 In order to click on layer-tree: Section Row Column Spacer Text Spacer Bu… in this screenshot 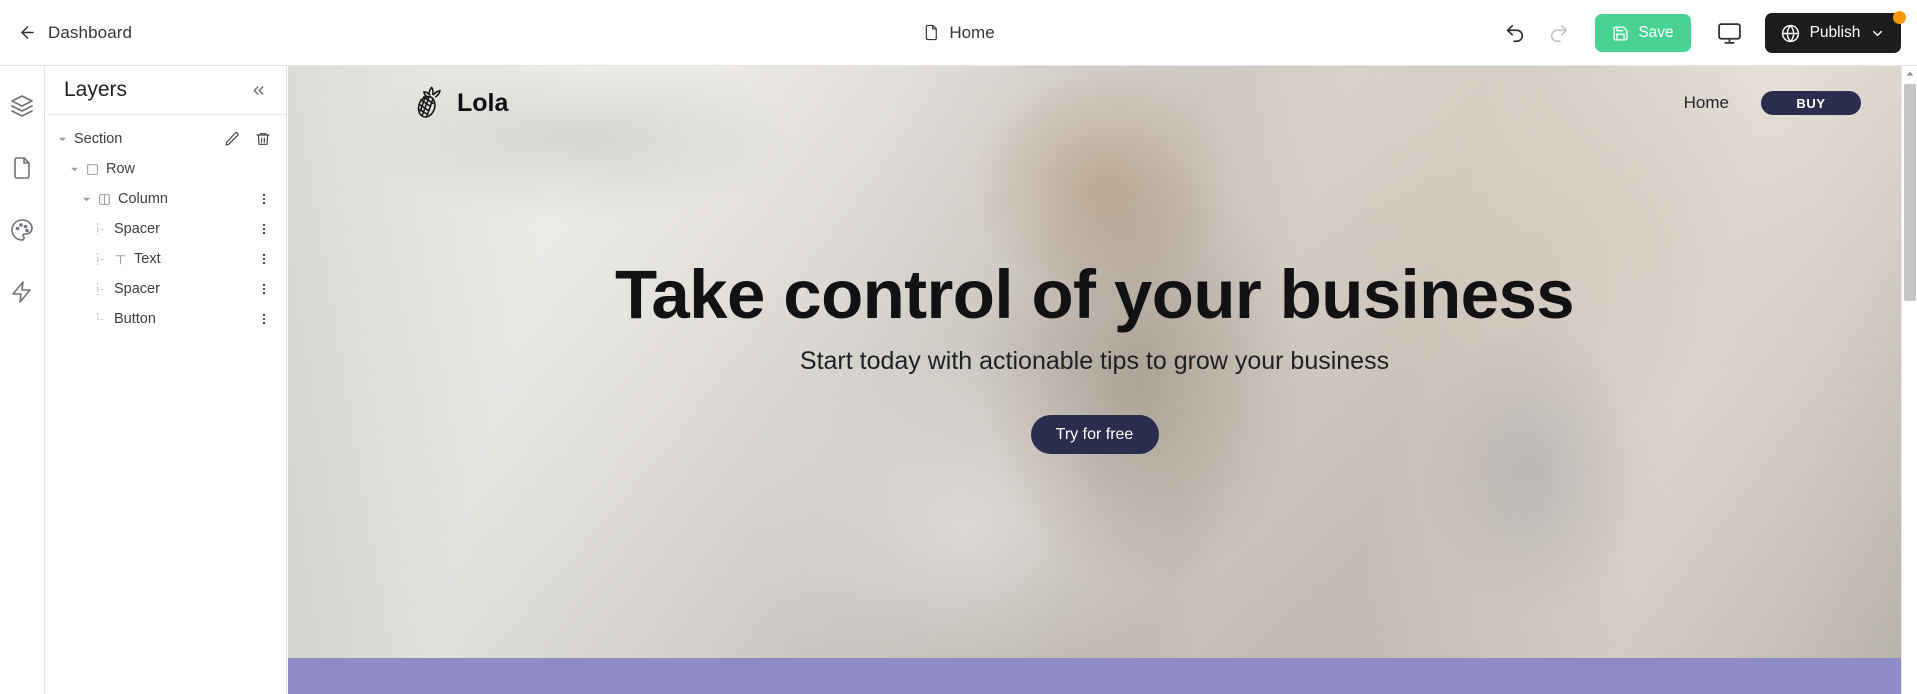, I will do `click(166, 224)`.